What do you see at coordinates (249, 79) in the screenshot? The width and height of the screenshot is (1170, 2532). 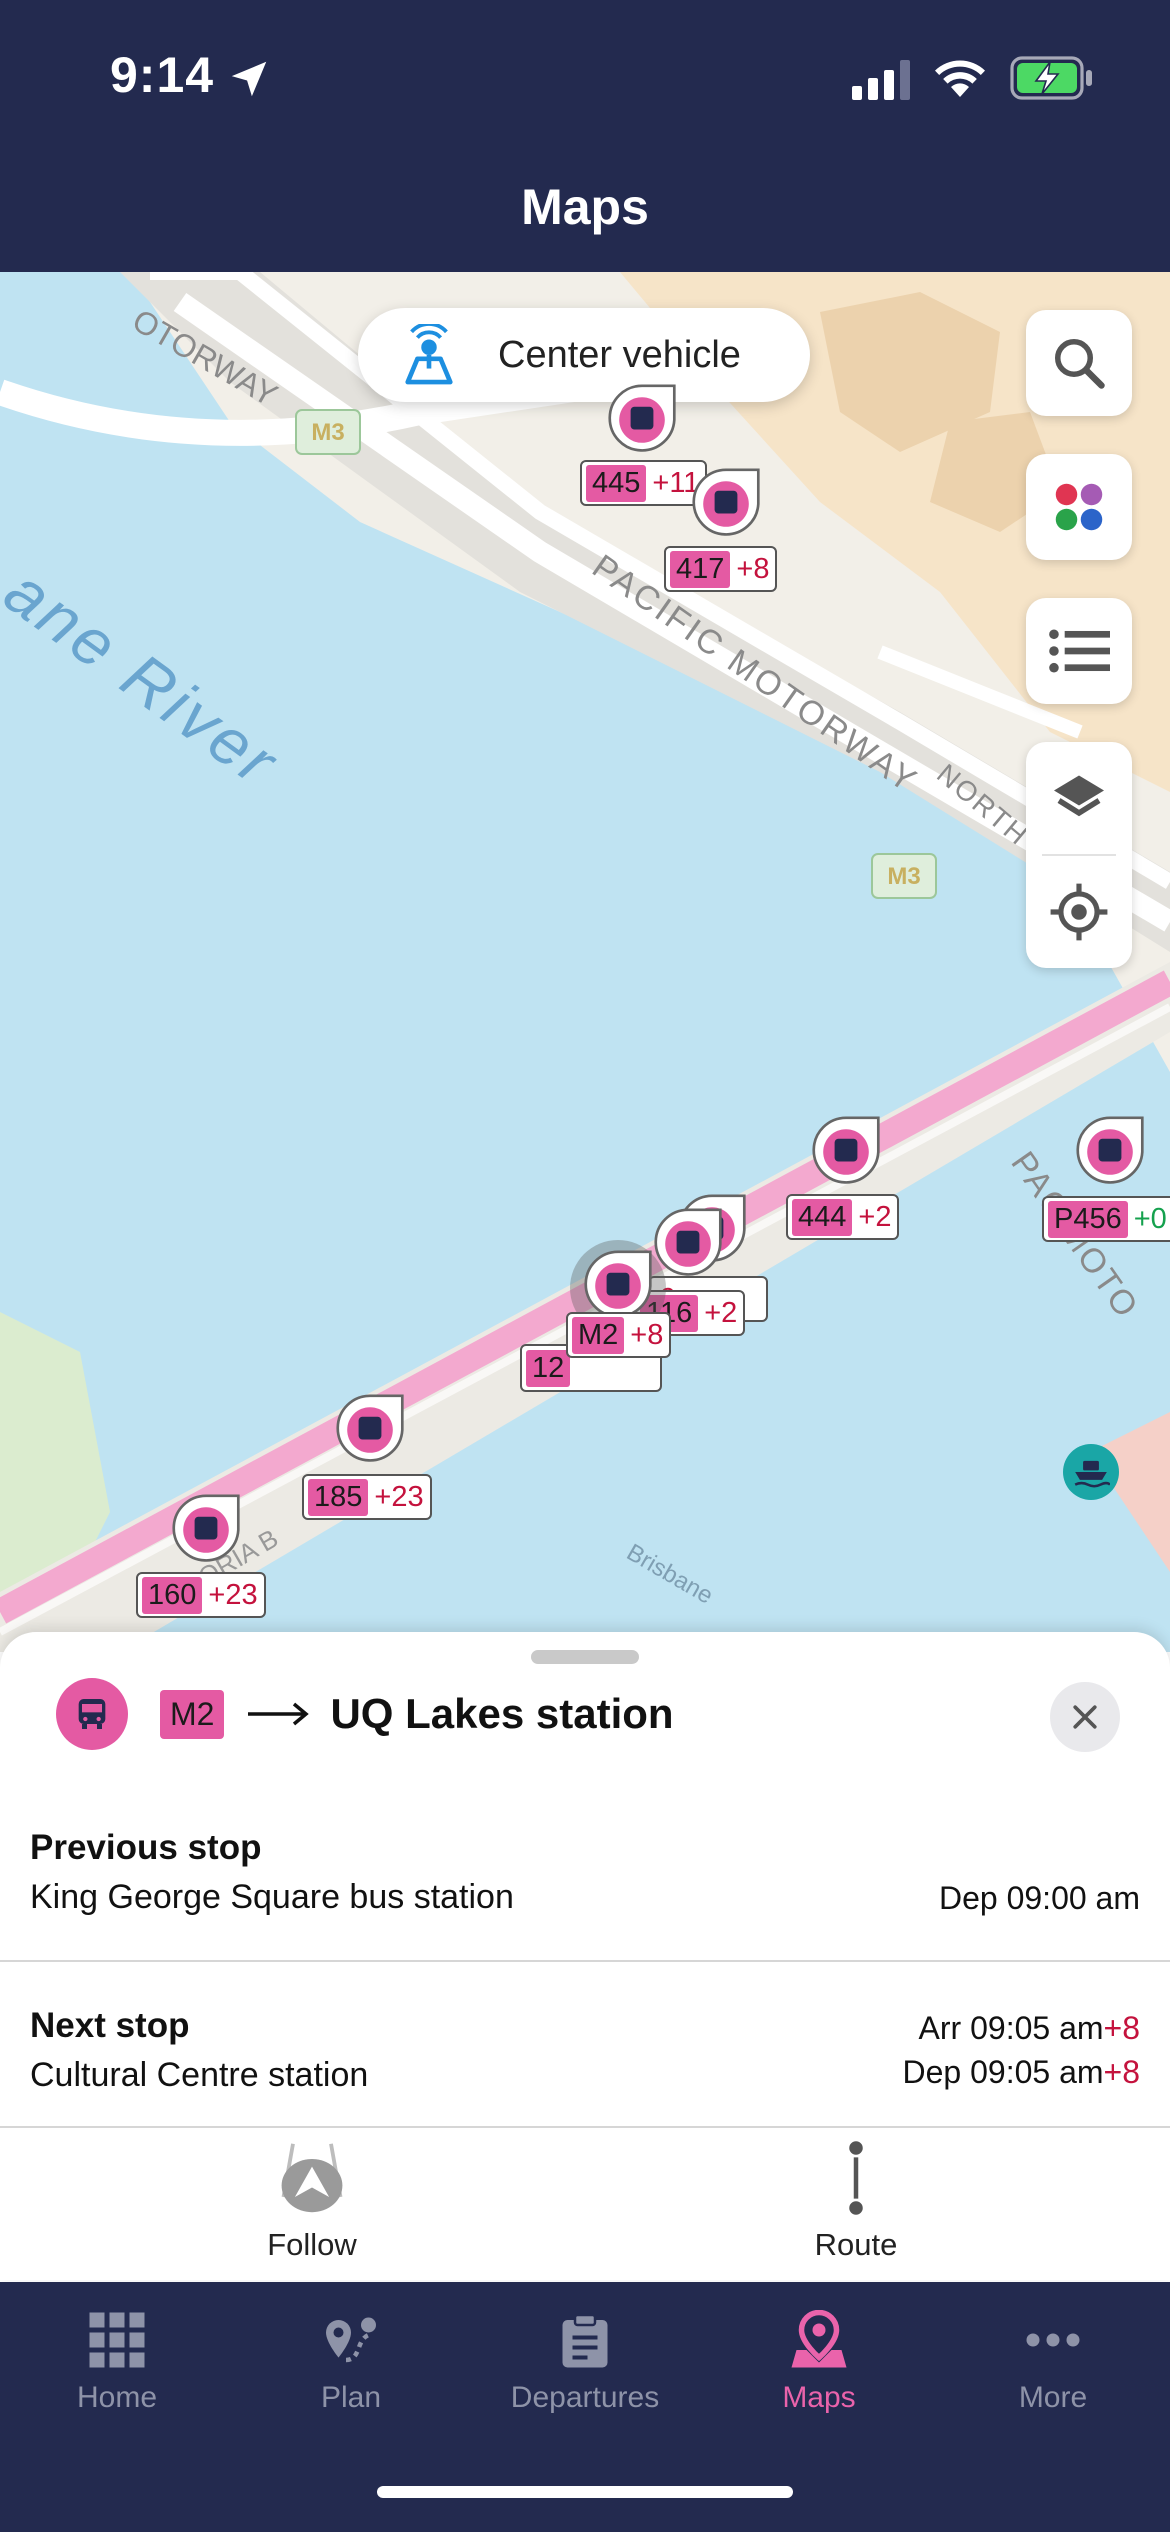 I see `location-arrow-icon` at bounding box center [249, 79].